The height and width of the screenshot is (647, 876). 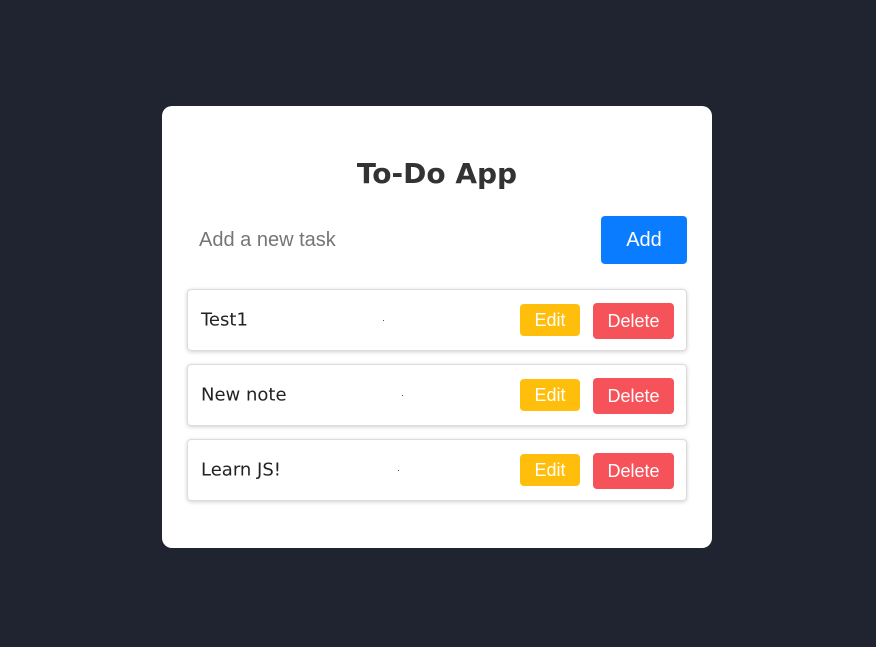 What do you see at coordinates (241, 470) in the screenshot?
I see `task-text: Learn JS!` at bounding box center [241, 470].